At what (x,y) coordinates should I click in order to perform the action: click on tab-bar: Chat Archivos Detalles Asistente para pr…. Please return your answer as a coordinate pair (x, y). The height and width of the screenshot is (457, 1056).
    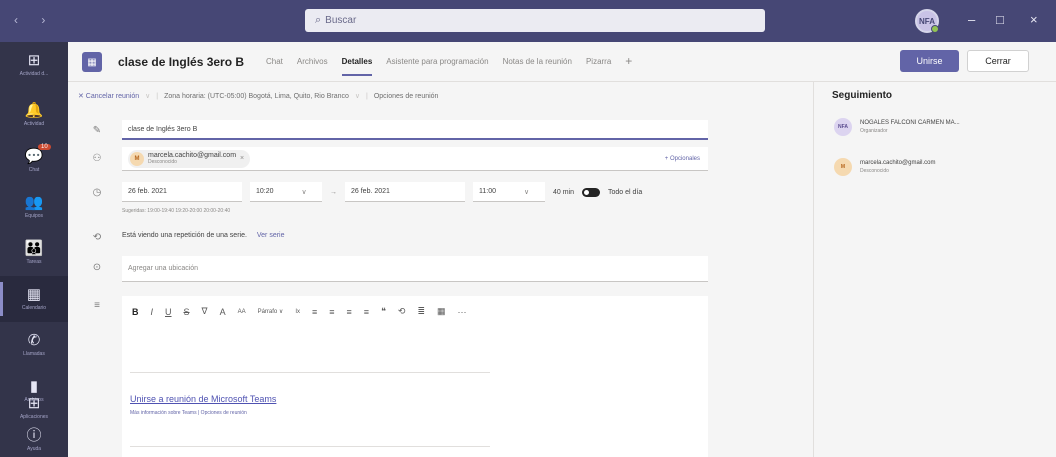
    Looking at the image, I should click on (449, 65).